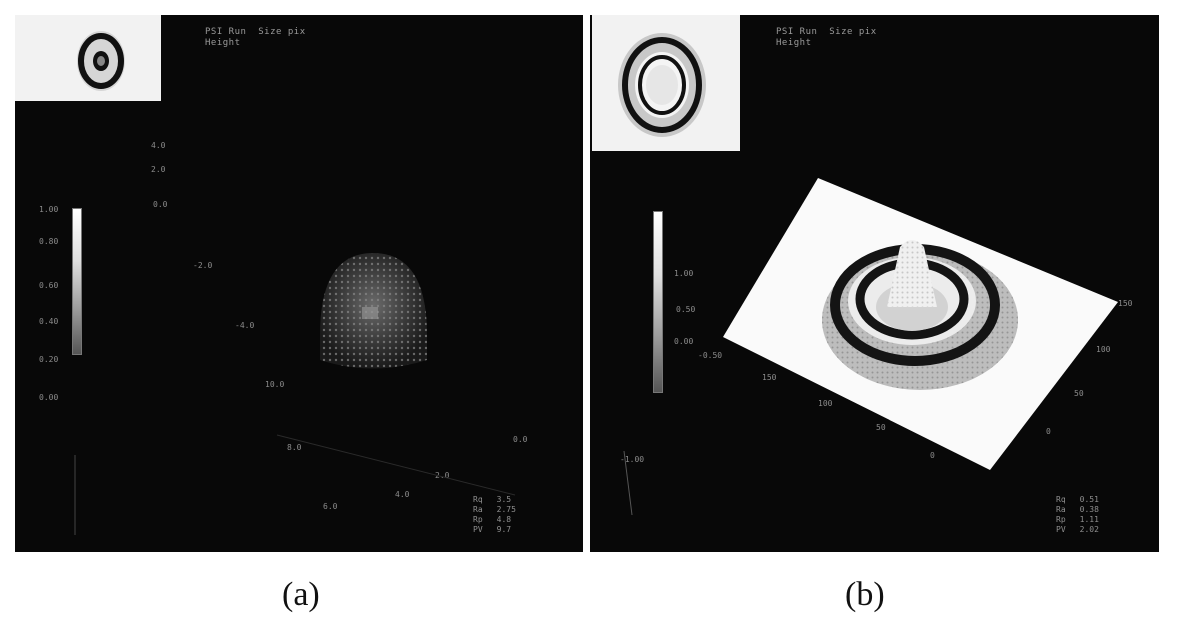  I want to click on panel-b-stats: Rq 0.51 Ra 0.38 Rp 1.11 PV 2.02, so click(1077, 515).